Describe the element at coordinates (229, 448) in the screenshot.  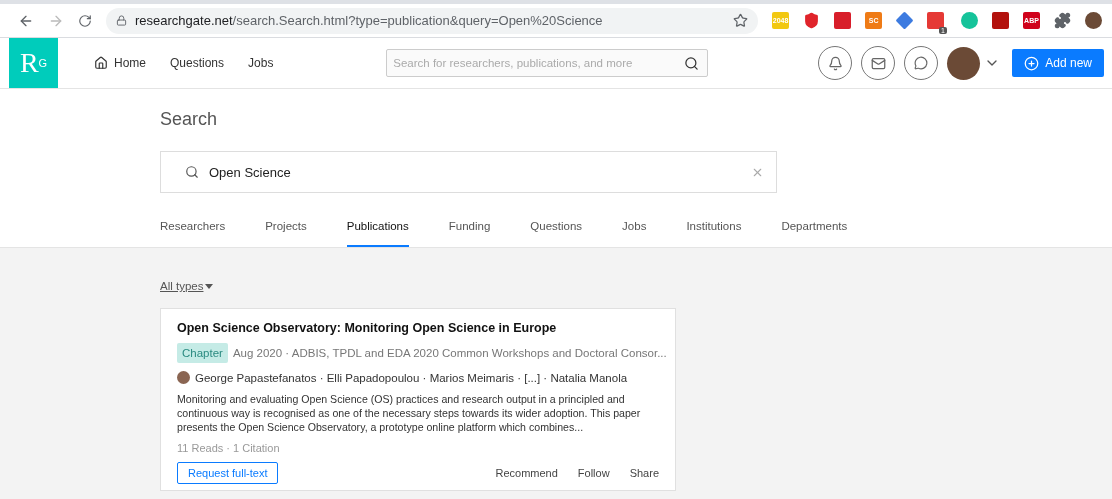
I see `stats-text: 11 Reads · 1 Citation` at that location.